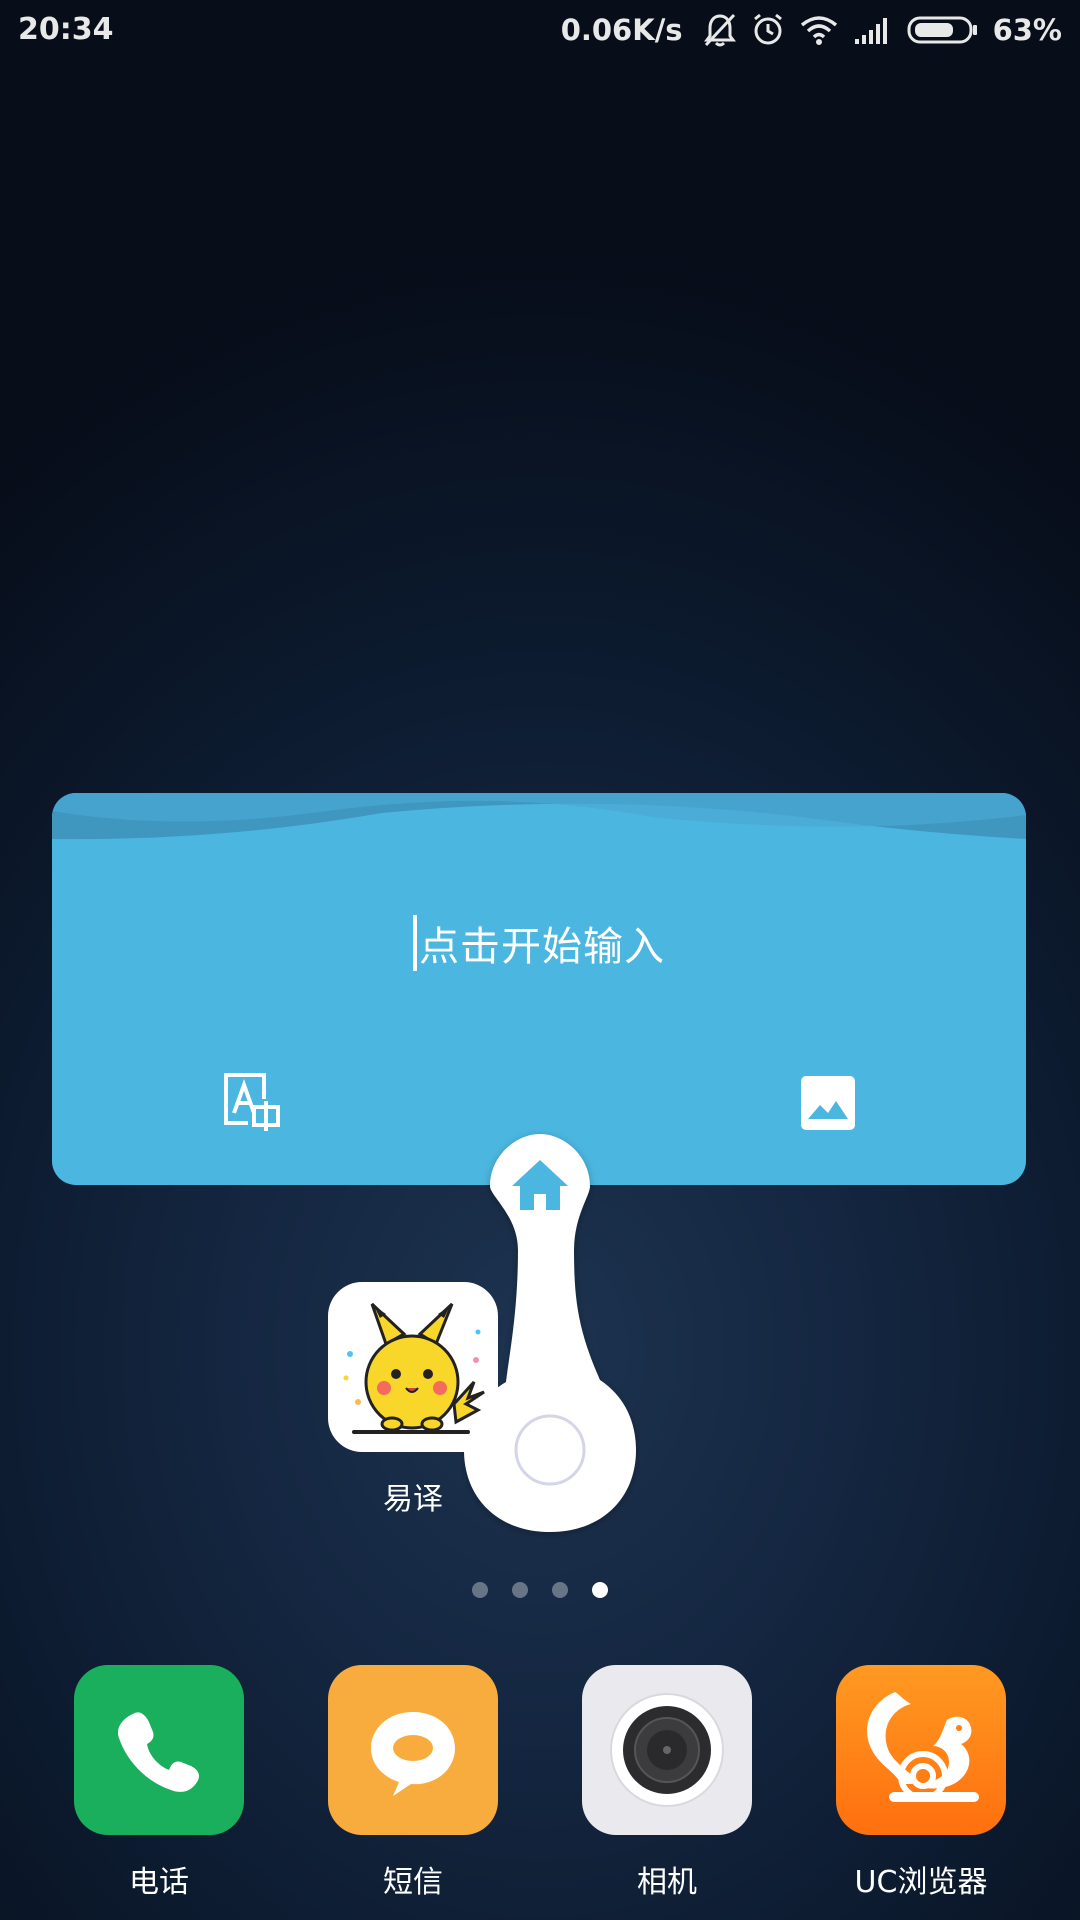 This screenshot has width=1080, height=1920. Describe the element at coordinates (250, 1101) in the screenshot. I see `text-translate-button` at that location.